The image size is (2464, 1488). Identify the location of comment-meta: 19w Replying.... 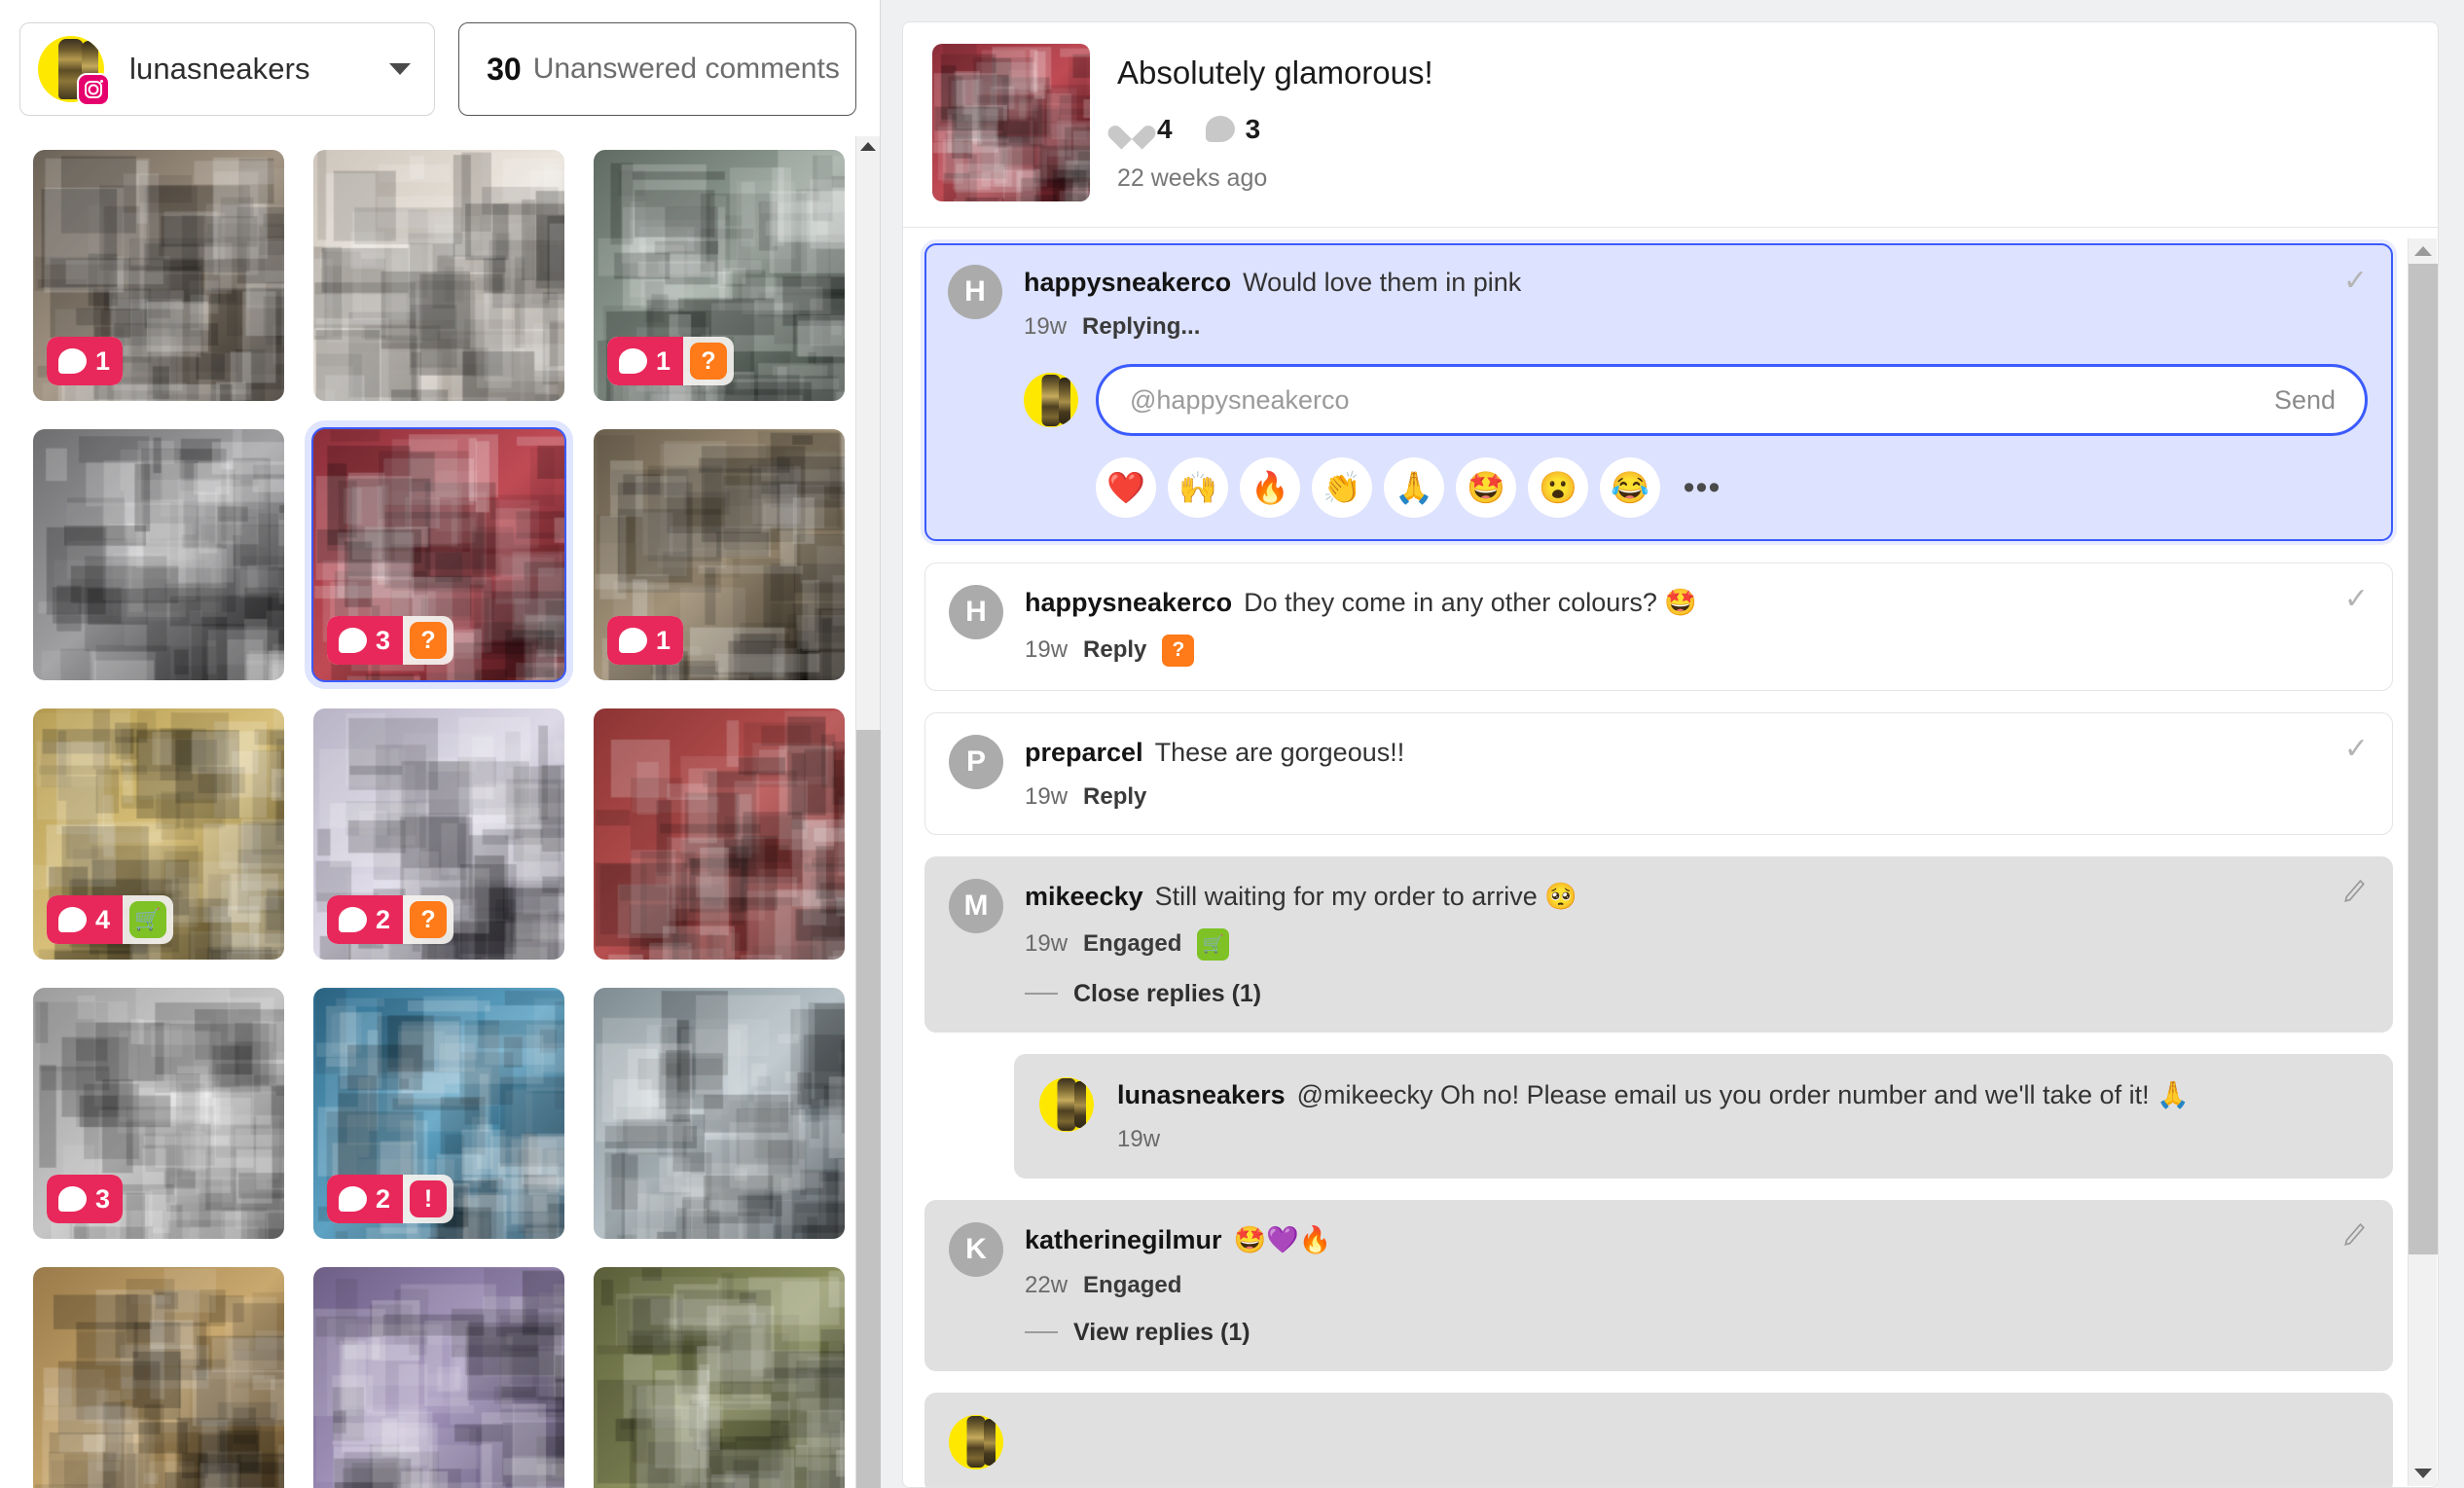
(1696, 327).